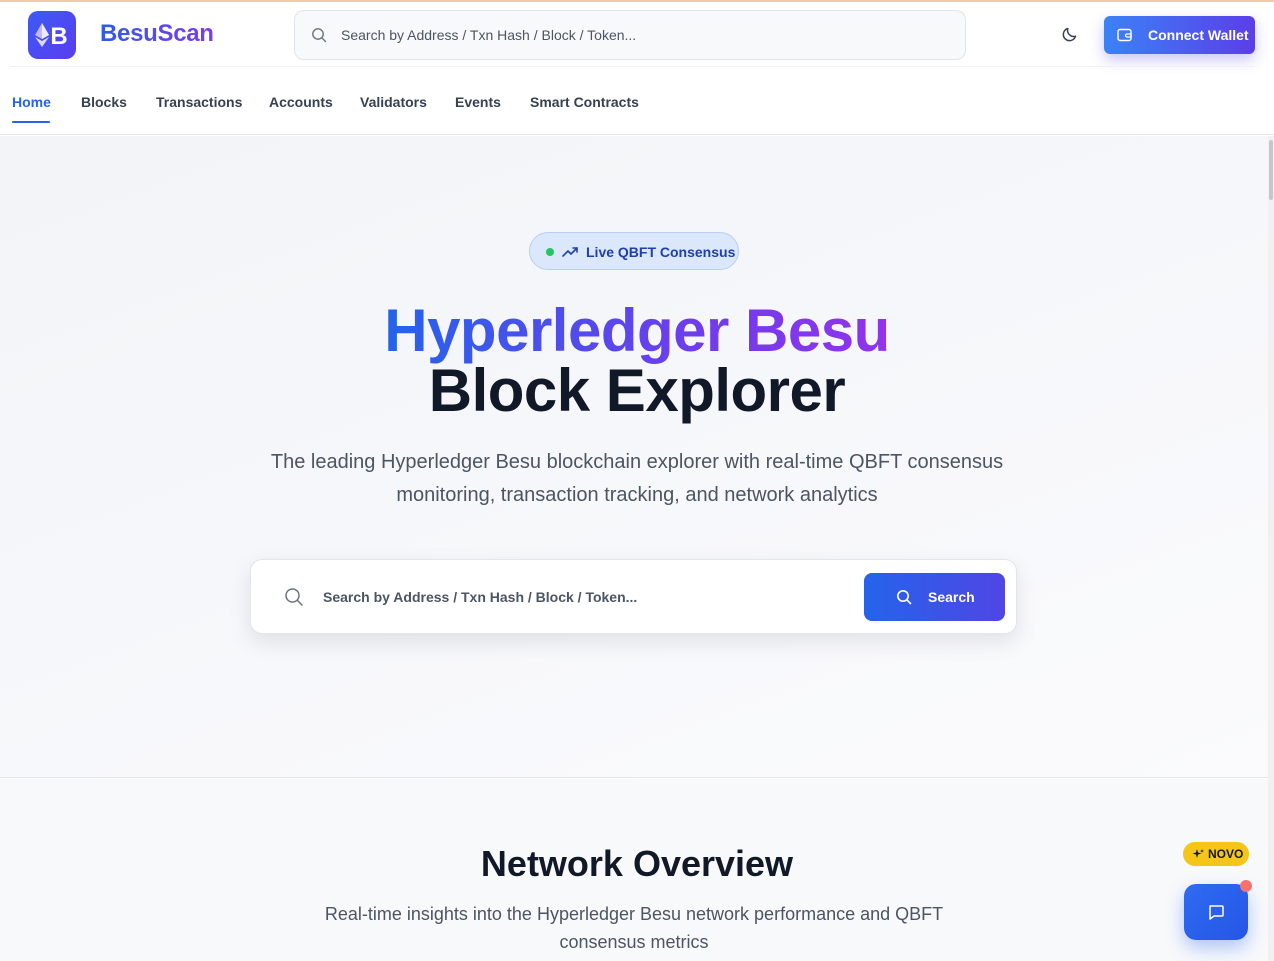 The width and height of the screenshot is (1274, 961). Describe the element at coordinates (478, 102) in the screenshot. I see `nav-item-events: Events` at that location.